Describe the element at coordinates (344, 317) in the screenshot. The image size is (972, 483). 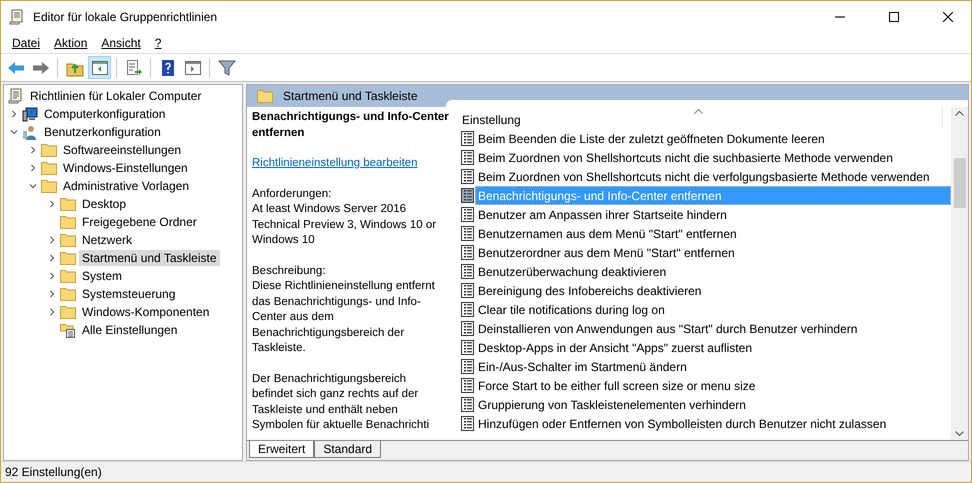
I see `description-text: Diese Richtlinieneinstellung entfernt das Benachrichtigungs- und Info-Center aus dem Benachrichtigungsbereich der Taskleiste.` at that location.